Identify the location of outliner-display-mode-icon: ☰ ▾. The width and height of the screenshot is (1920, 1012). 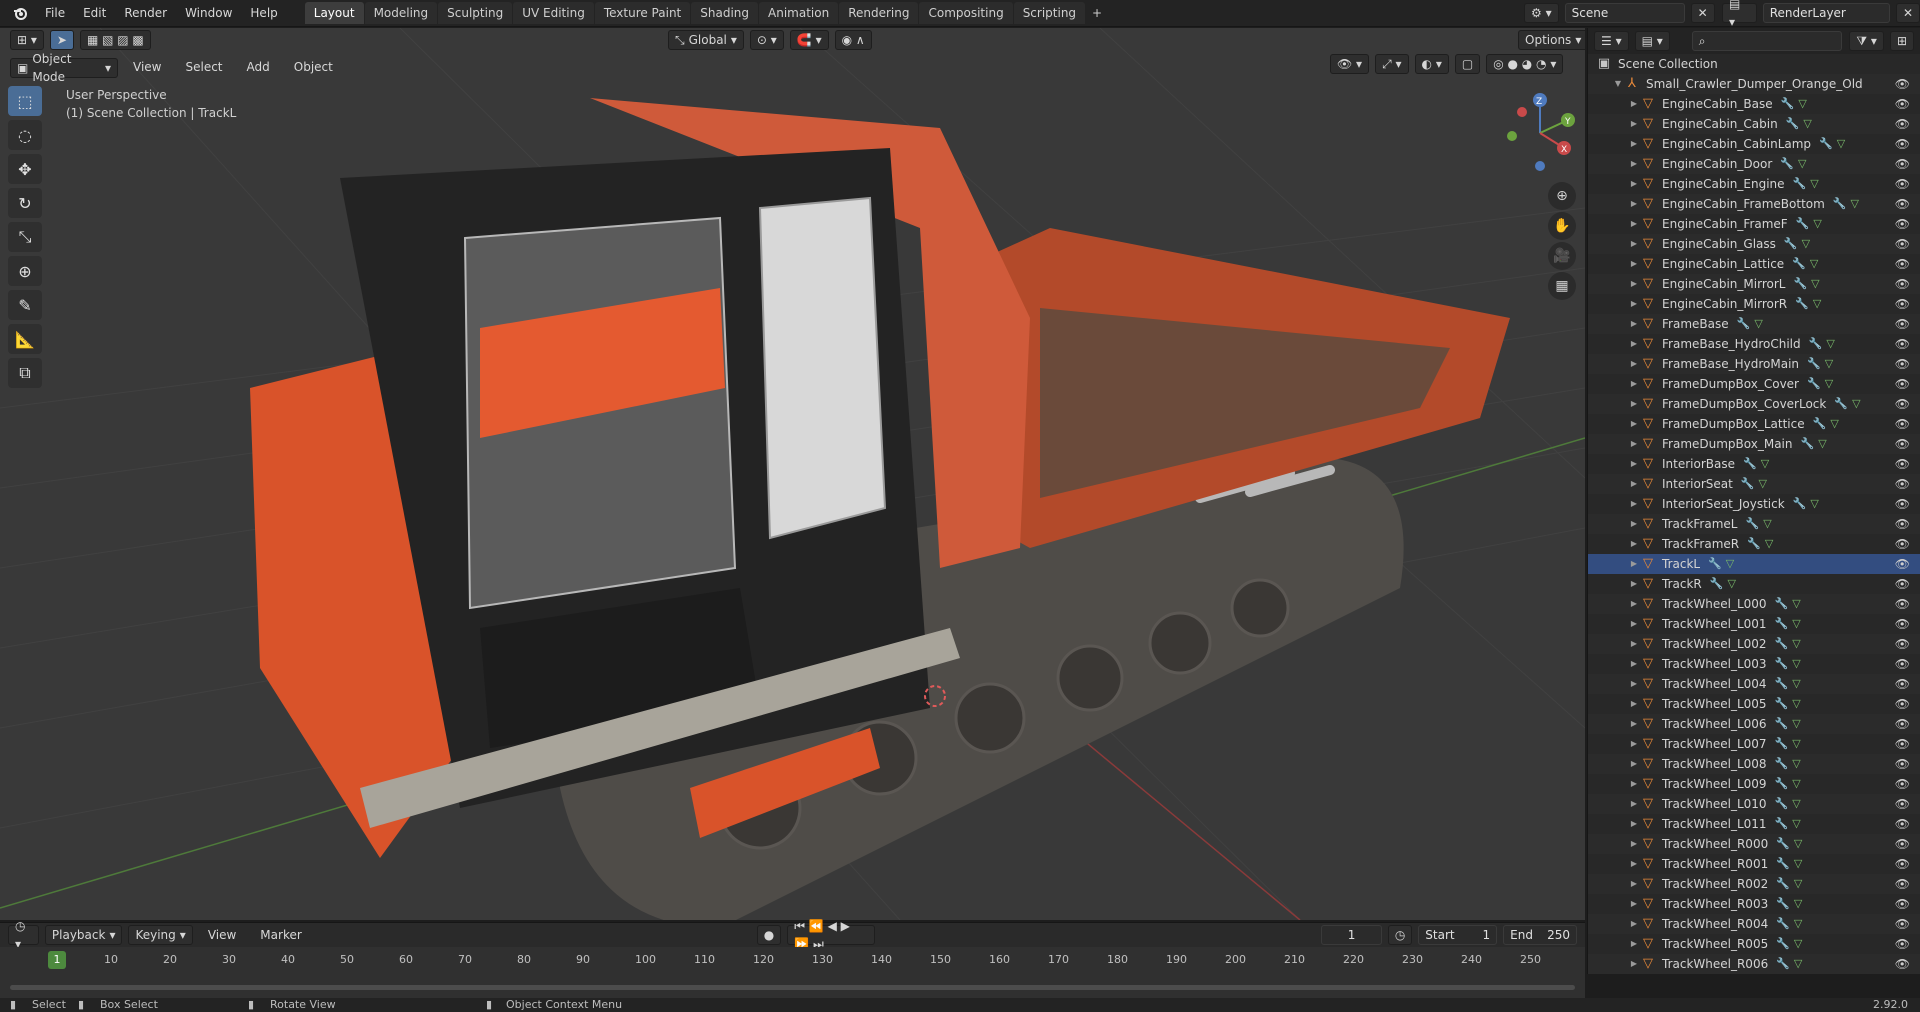
(1611, 41).